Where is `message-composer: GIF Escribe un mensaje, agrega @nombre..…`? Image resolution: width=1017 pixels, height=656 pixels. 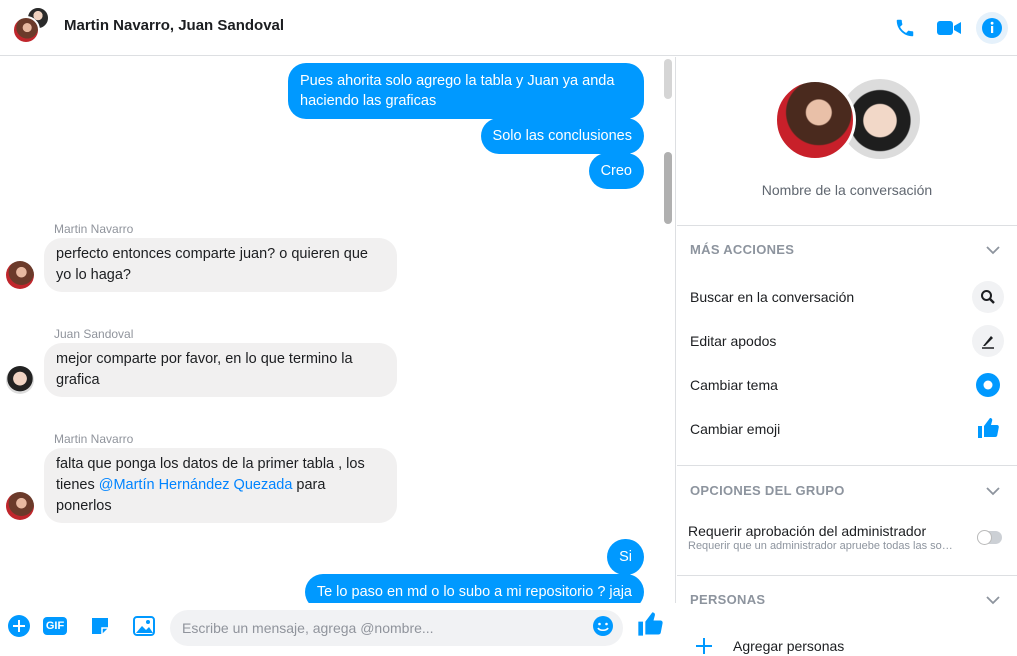 message-composer: GIF Escribe un mensaje, agrega @nombre..… is located at coordinates (338, 625).